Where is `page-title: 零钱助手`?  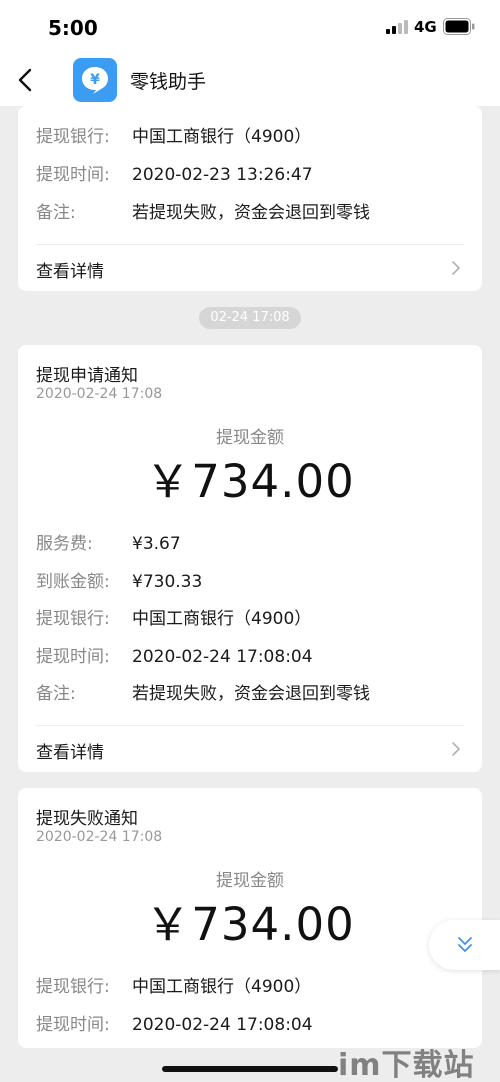 page-title: 零钱助手 is located at coordinates (168, 82).